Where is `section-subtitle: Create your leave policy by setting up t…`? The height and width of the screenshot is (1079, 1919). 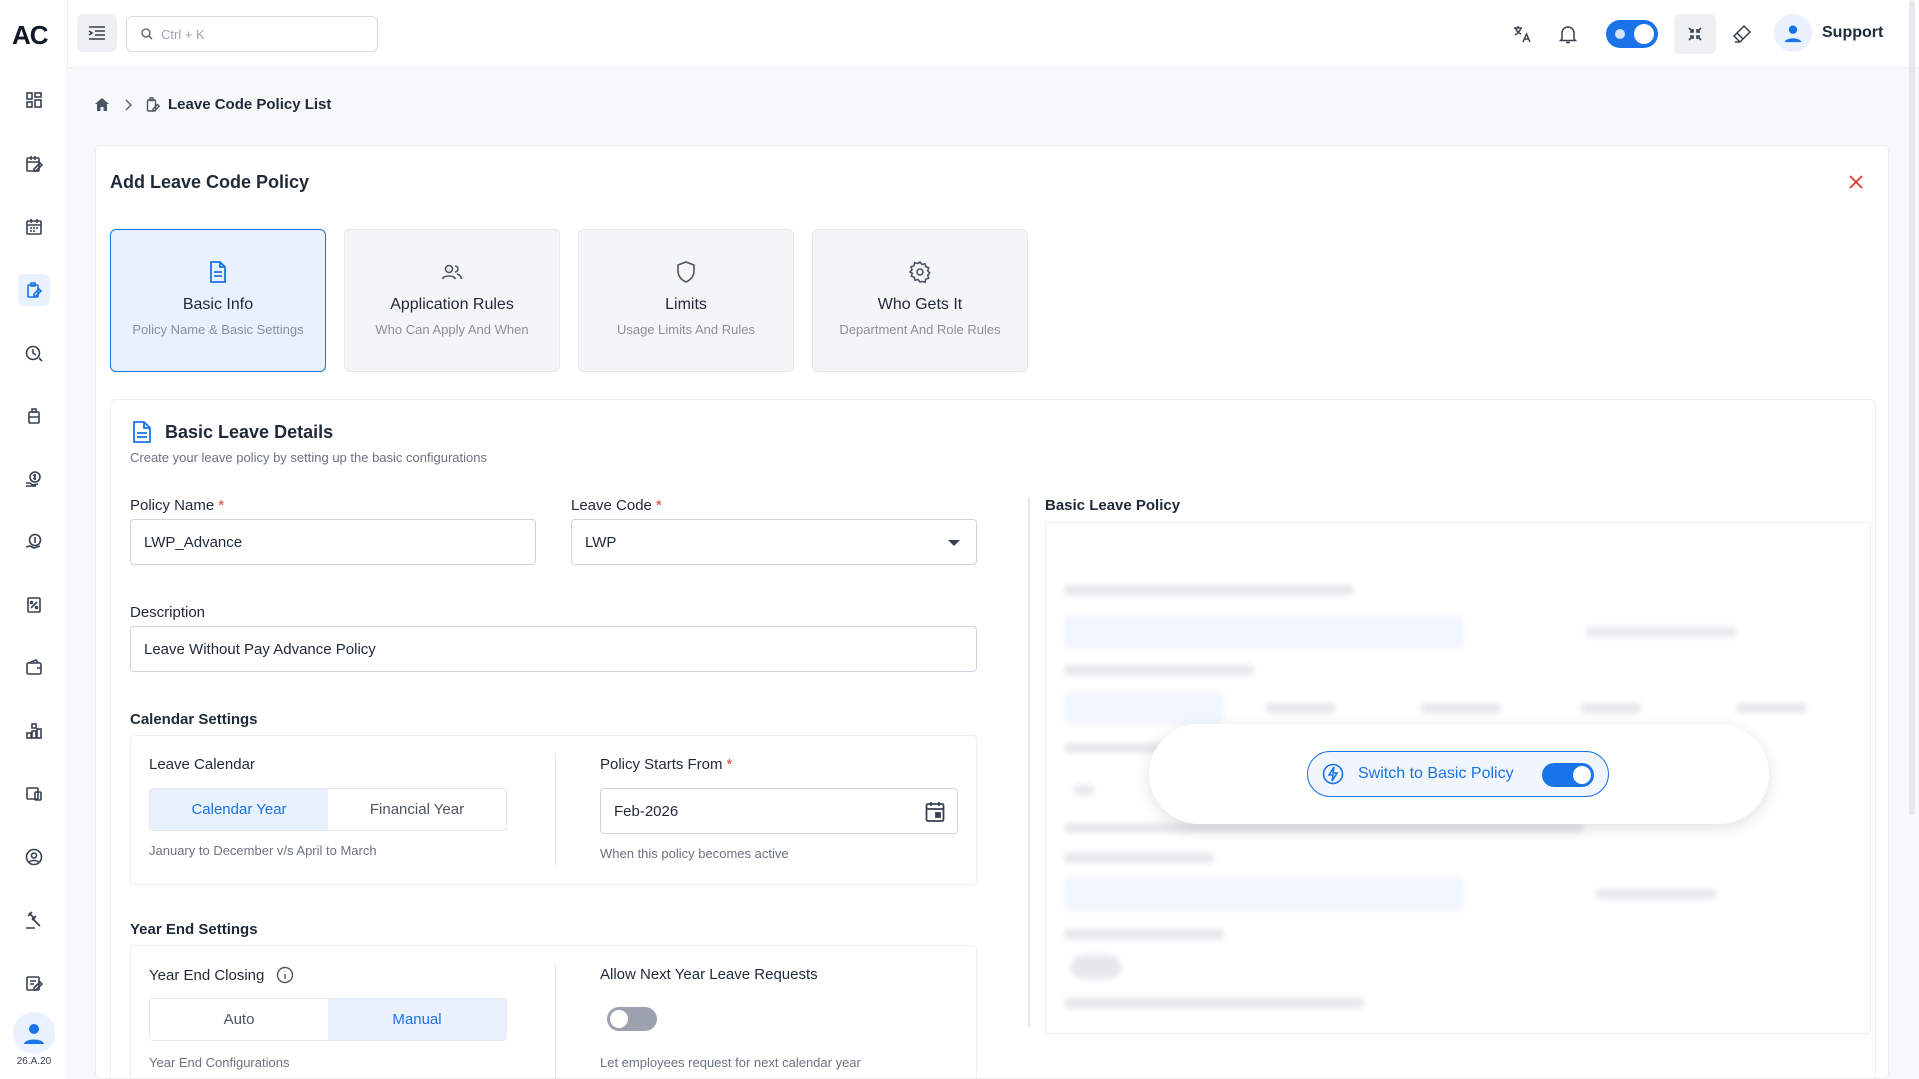
section-subtitle: Create your leave policy by setting up t… is located at coordinates (308, 457).